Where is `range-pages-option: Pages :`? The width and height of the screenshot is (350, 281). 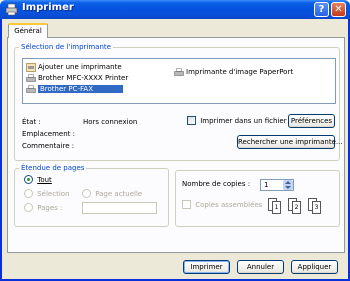 range-pages-option: Pages : is located at coordinates (43, 207).